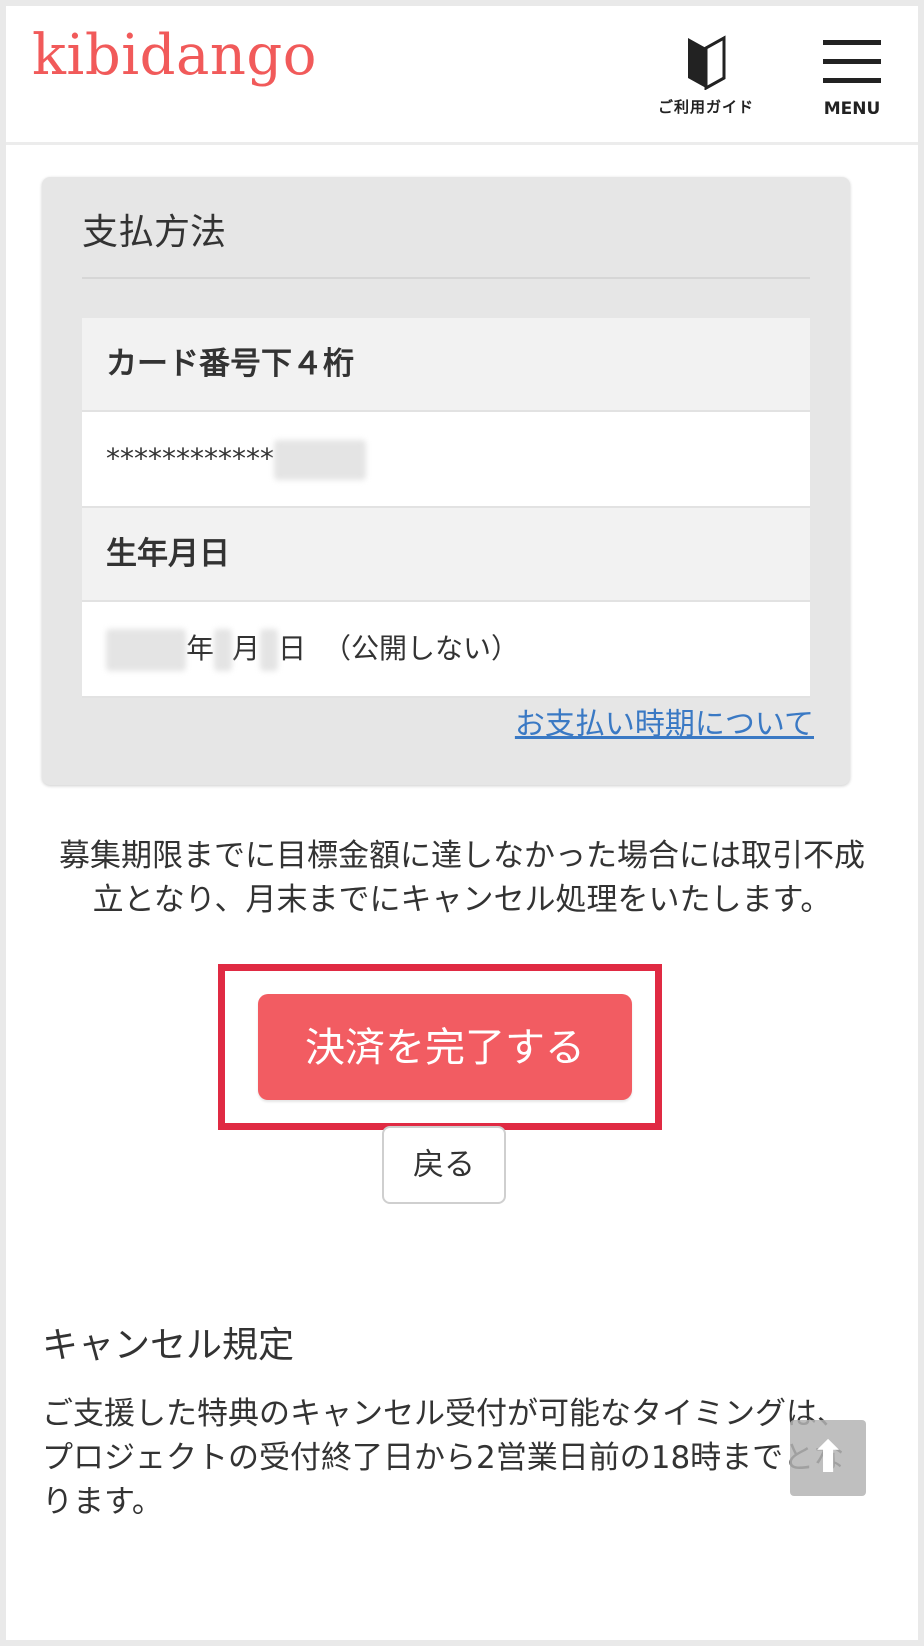 This screenshot has width=924, height=1646. What do you see at coordinates (246, 648) in the screenshot?
I see `month-suffix: 月` at bounding box center [246, 648].